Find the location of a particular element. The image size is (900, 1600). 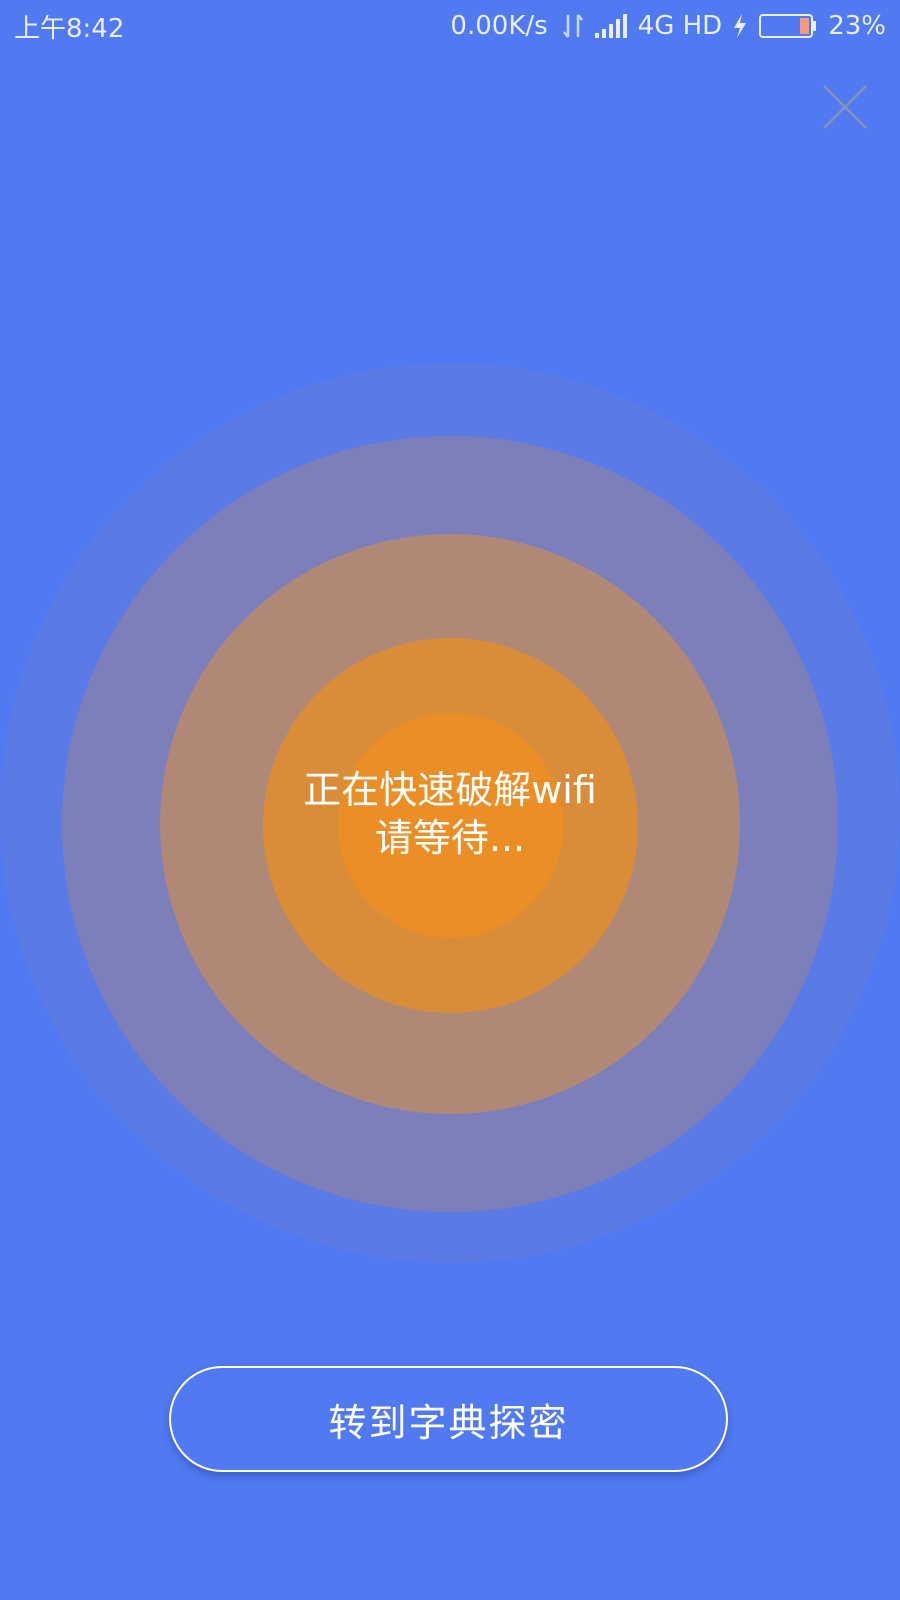

updown-icon is located at coordinates (572, 26).